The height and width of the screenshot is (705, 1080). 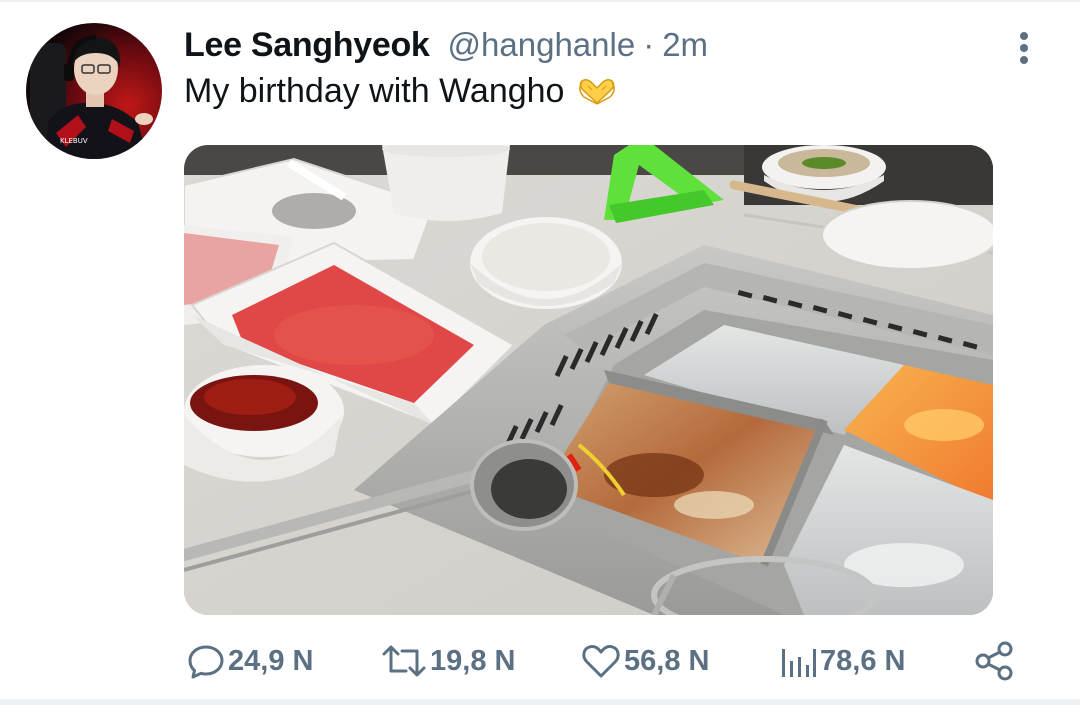 What do you see at coordinates (601, 661) in the screenshot?
I see `heart-icon` at bounding box center [601, 661].